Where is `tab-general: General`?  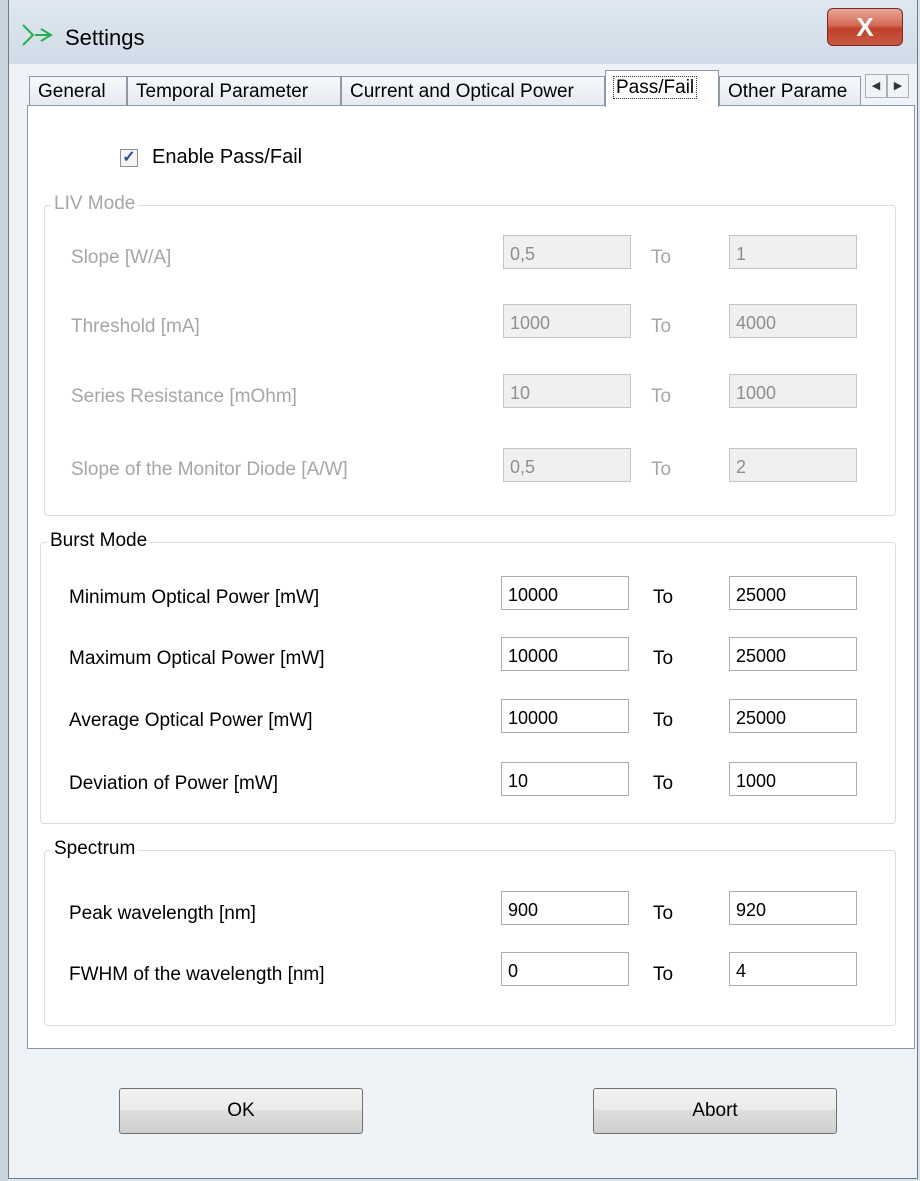
tab-general: General is located at coordinates (78, 91).